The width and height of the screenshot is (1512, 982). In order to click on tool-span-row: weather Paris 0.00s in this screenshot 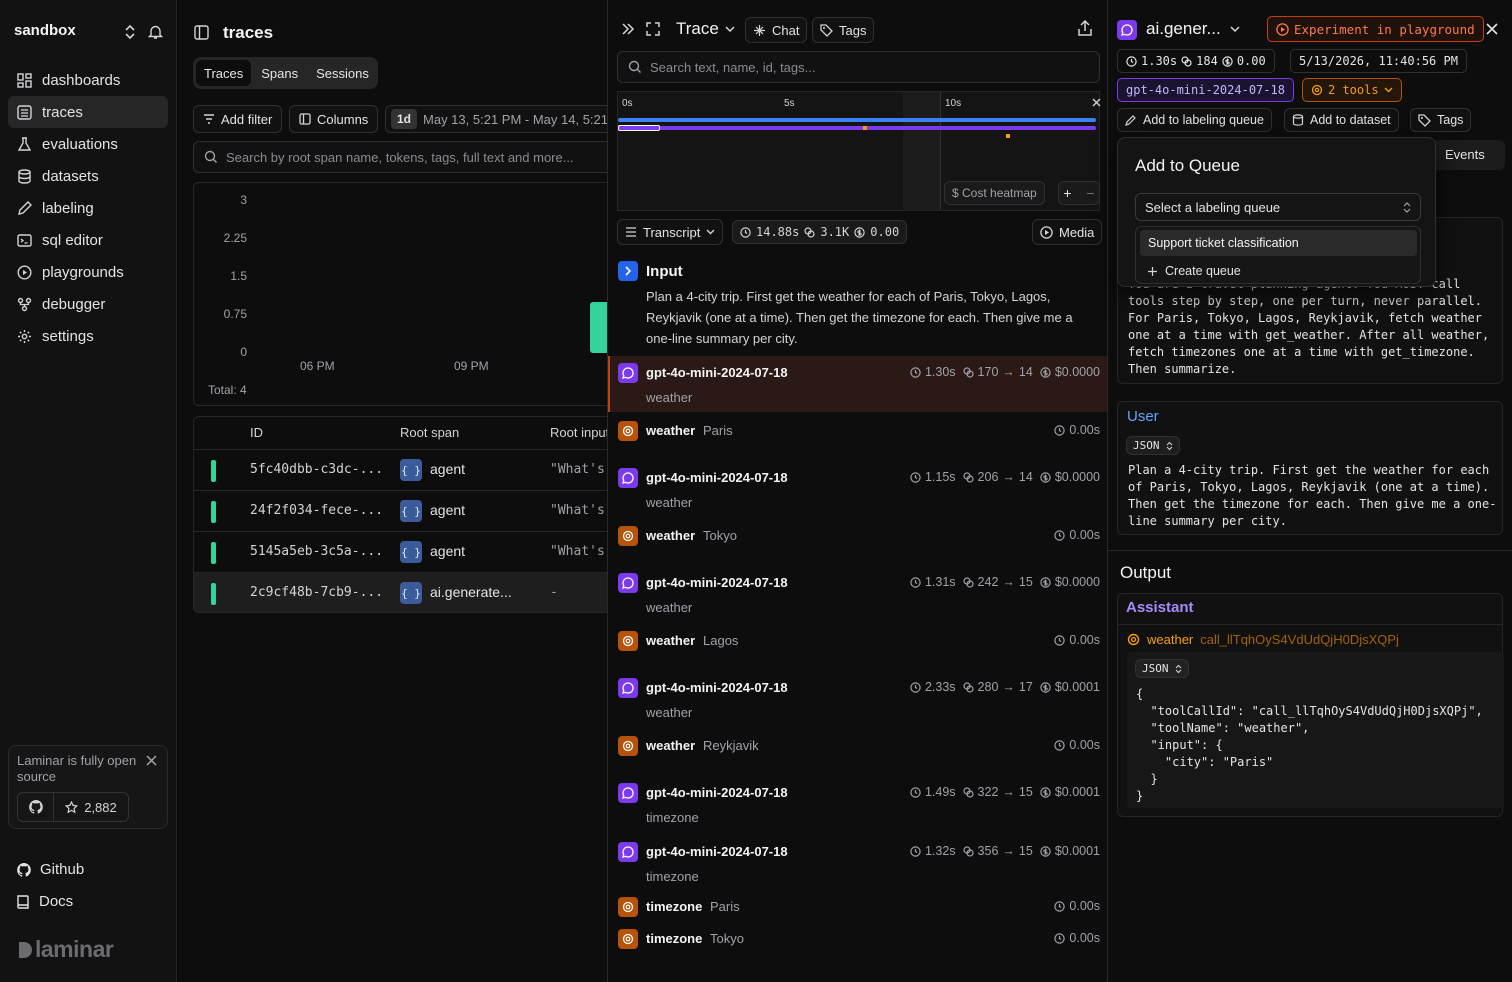, I will do `click(857, 431)`.